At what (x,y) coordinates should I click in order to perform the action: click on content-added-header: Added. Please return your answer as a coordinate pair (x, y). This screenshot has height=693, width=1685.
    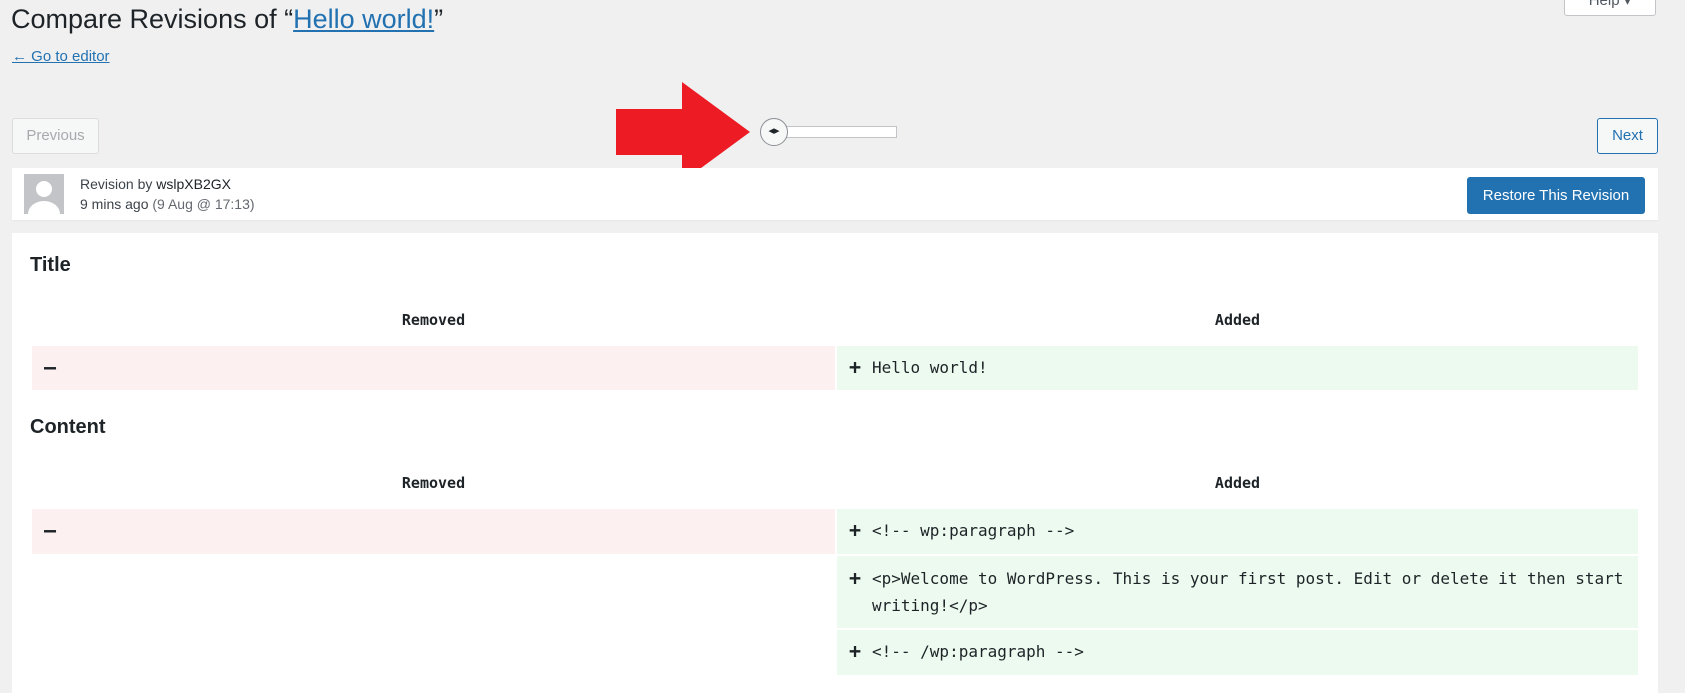
    Looking at the image, I should click on (1237, 483).